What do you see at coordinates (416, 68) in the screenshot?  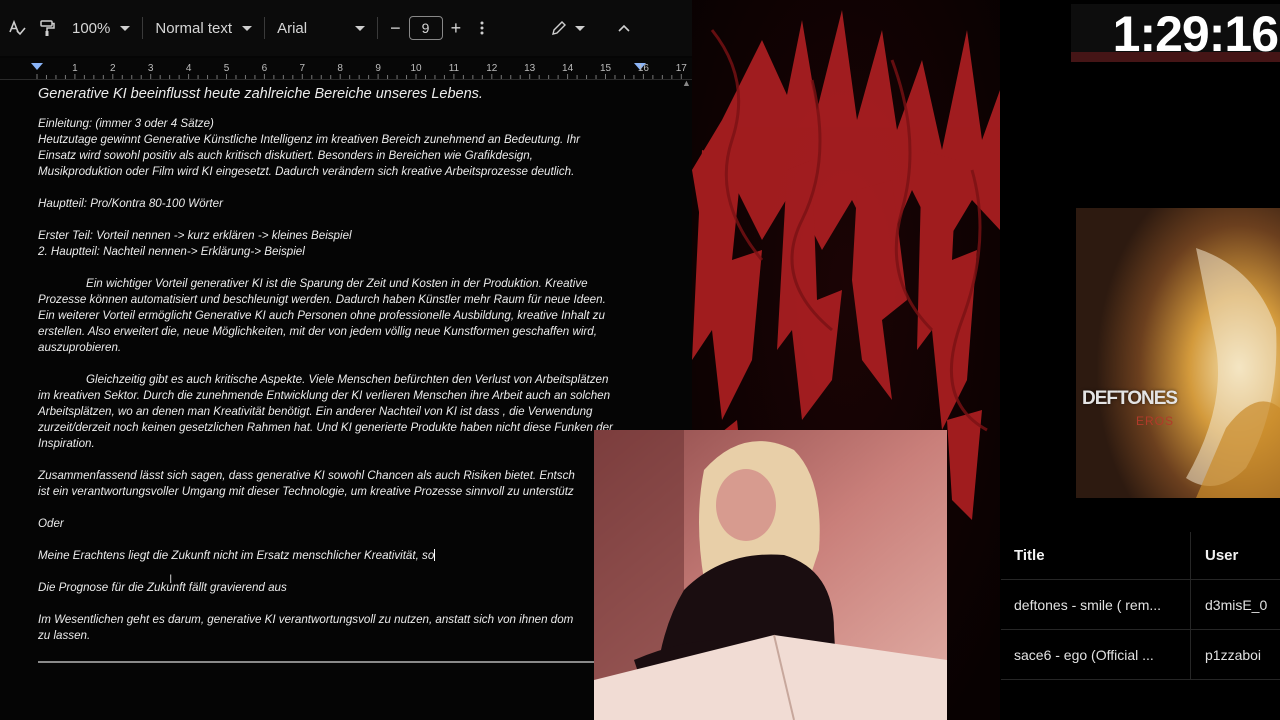 I see `ruler-label: 10` at bounding box center [416, 68].